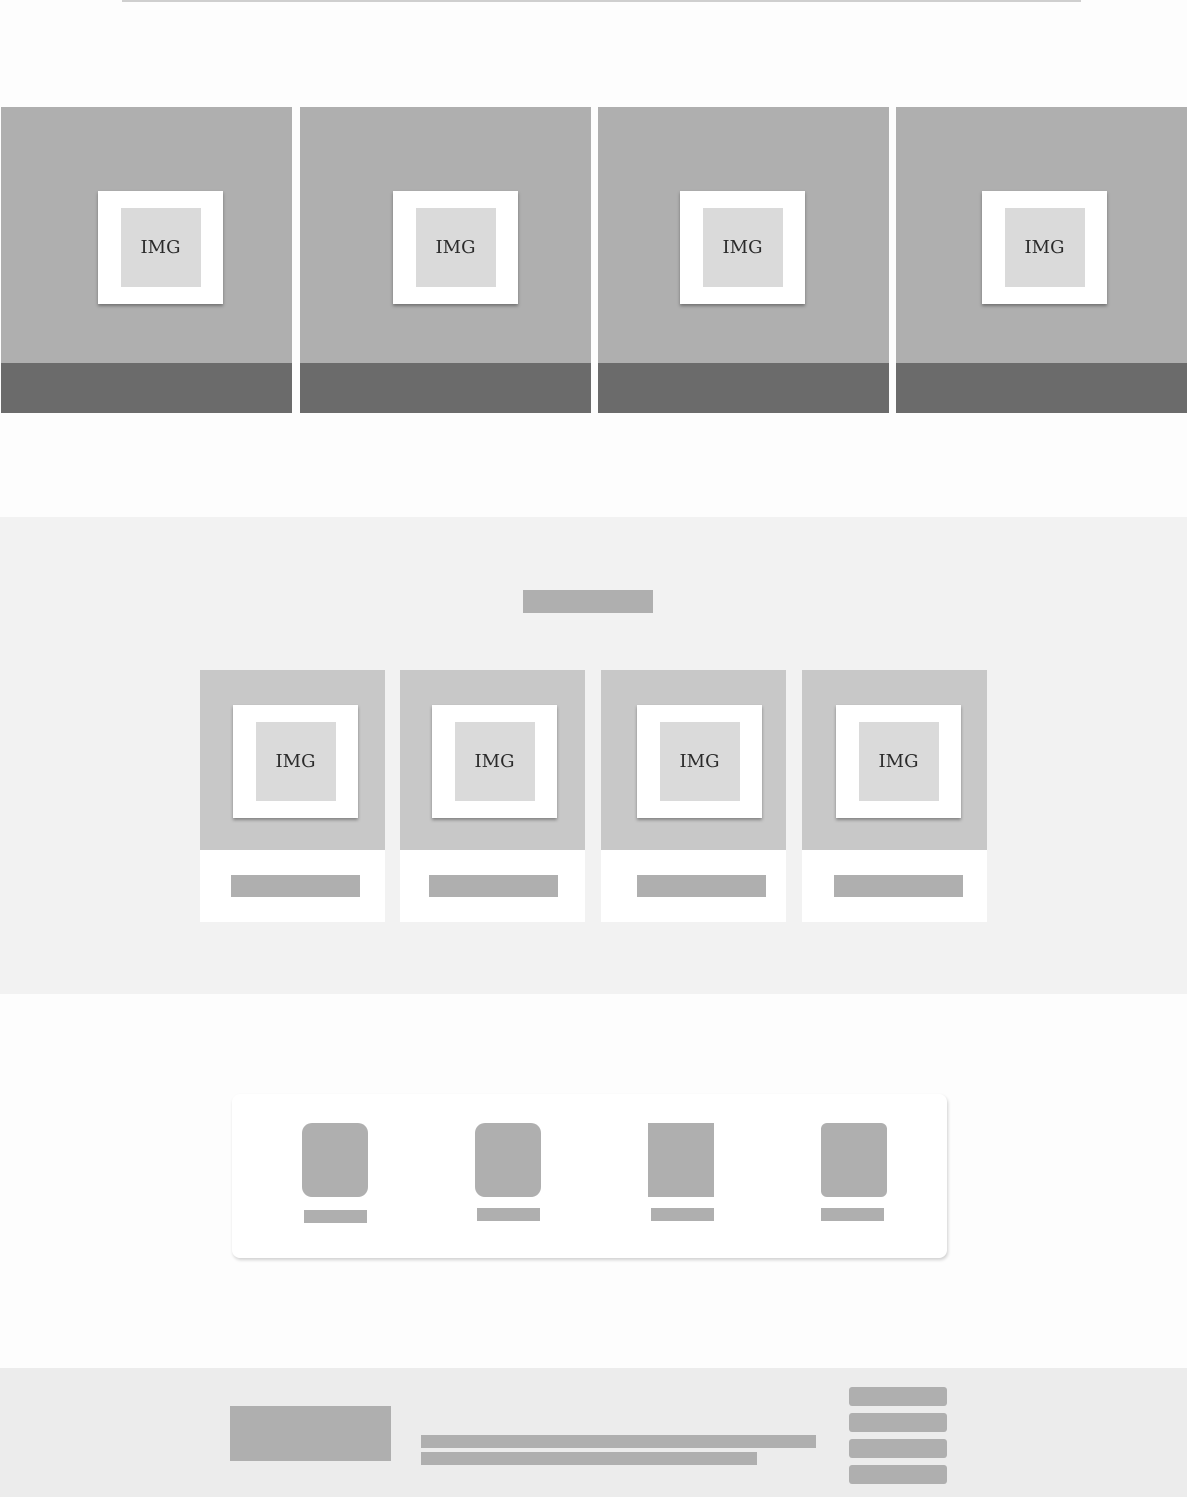 This screenshot has width=1187, height=1497. I want to click on hero-tile-3: IMG, so click(743, 260).